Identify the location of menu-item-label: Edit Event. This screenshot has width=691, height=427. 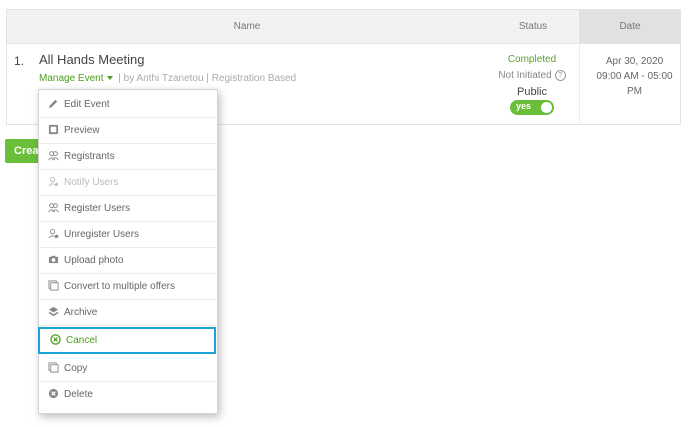
(87, 104).